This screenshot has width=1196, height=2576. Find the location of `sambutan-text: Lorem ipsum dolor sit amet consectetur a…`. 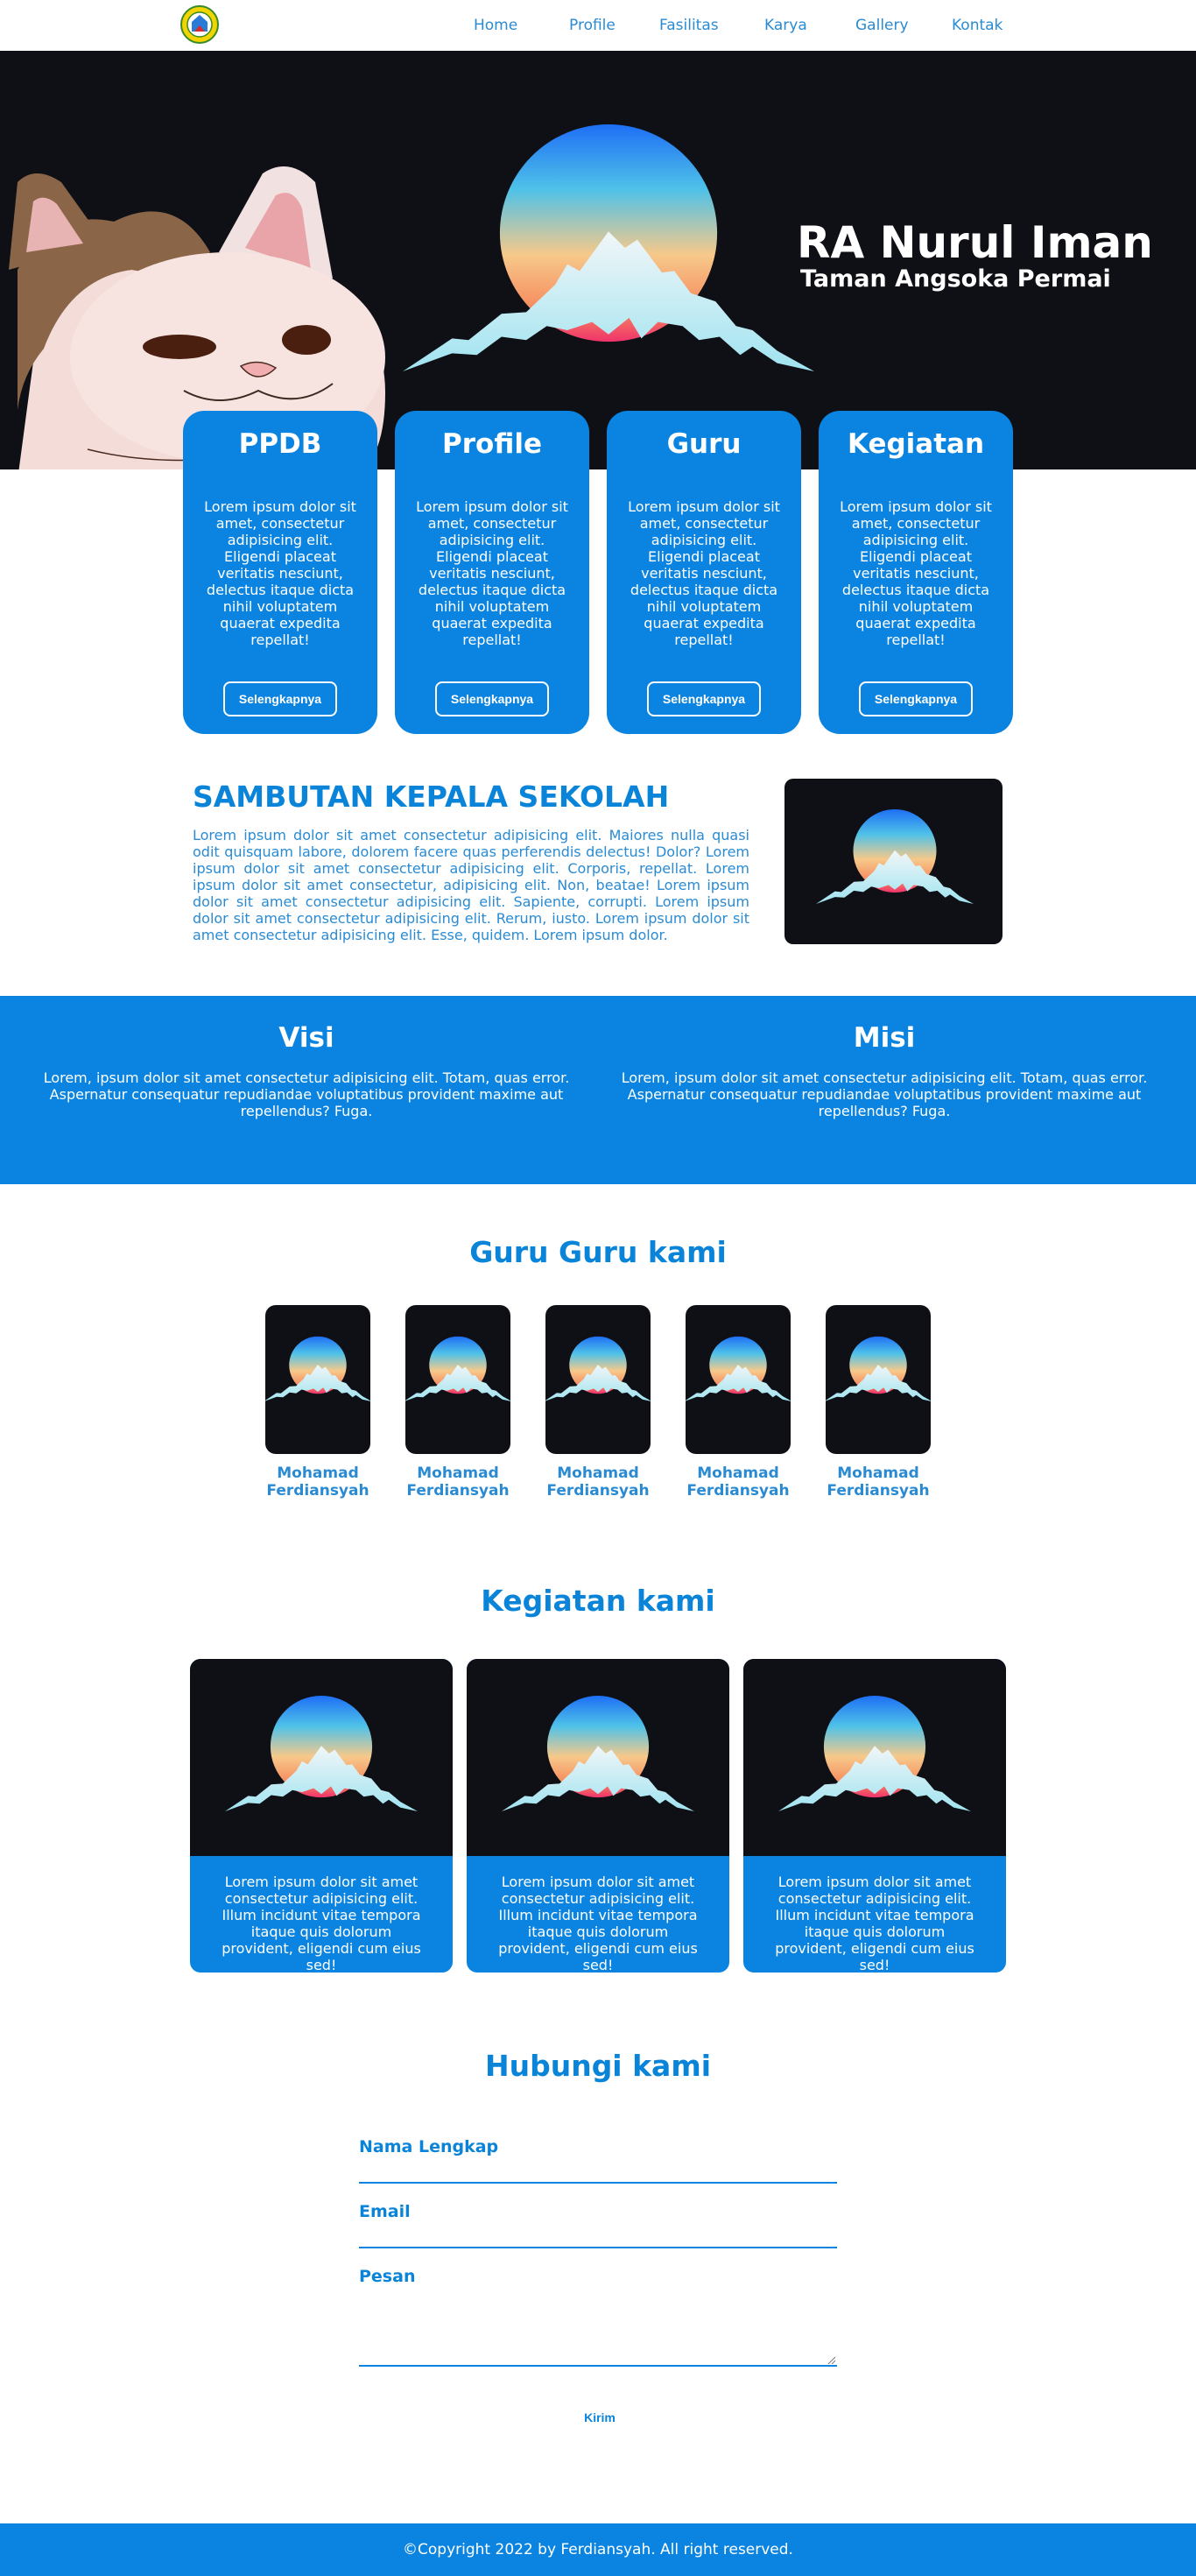

sambutan-text: Lorem ipsum dolor sit amet consectetur a… is located at coordinates (471, 885).